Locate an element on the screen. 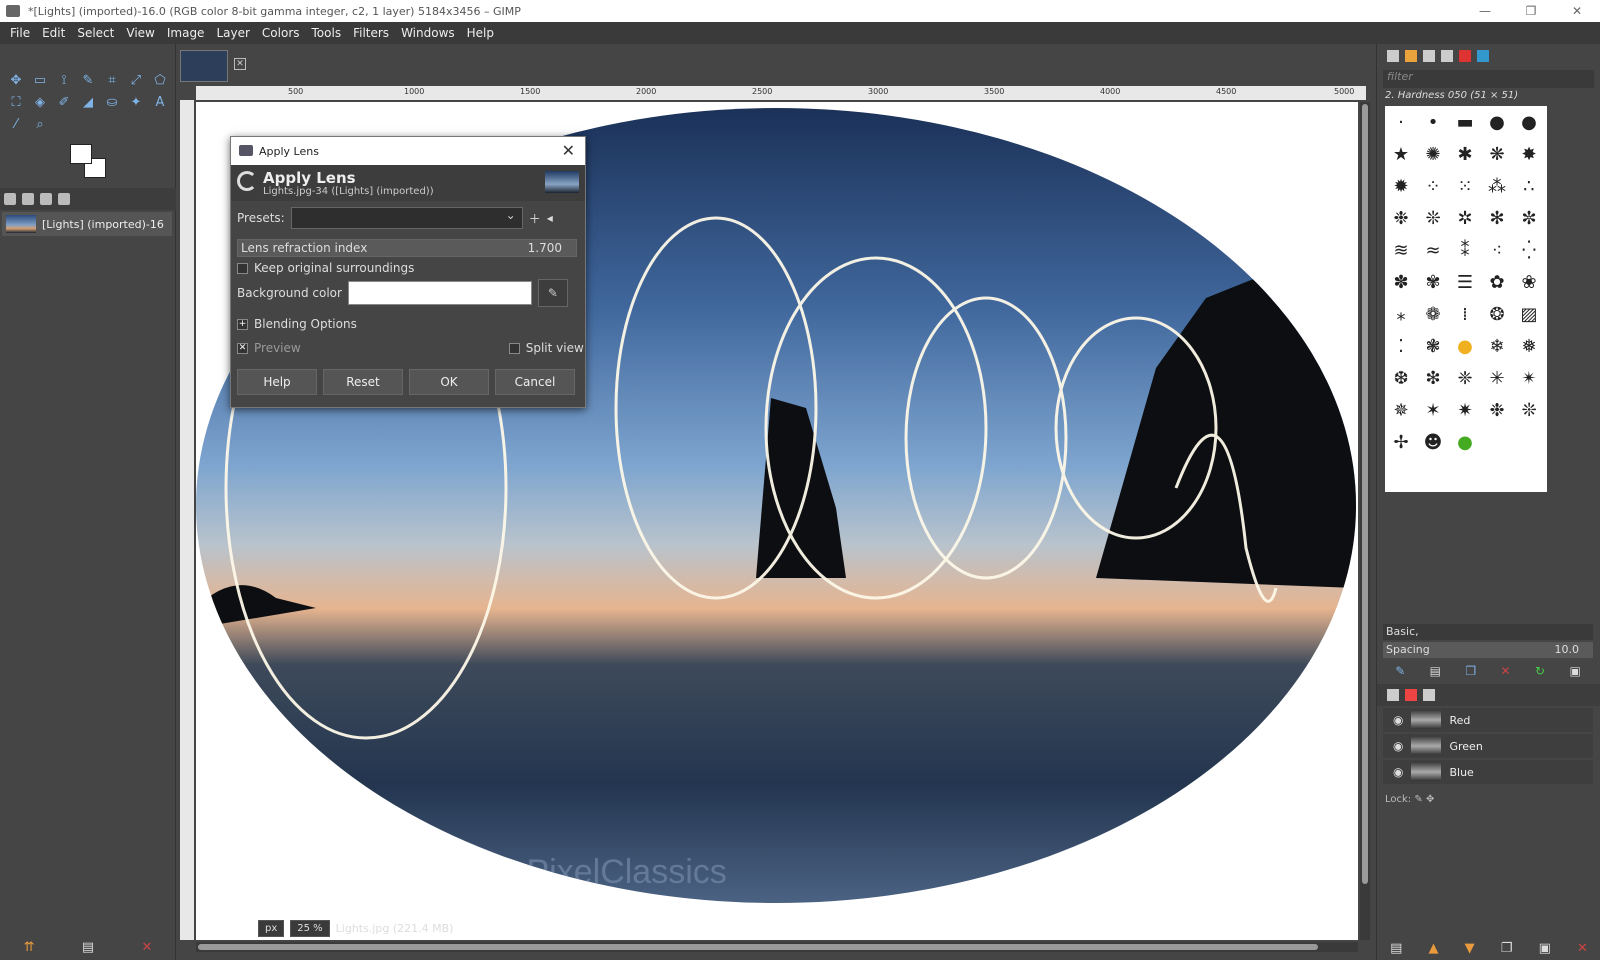  text-tool-icon: A is located at coordinates (160, 103).